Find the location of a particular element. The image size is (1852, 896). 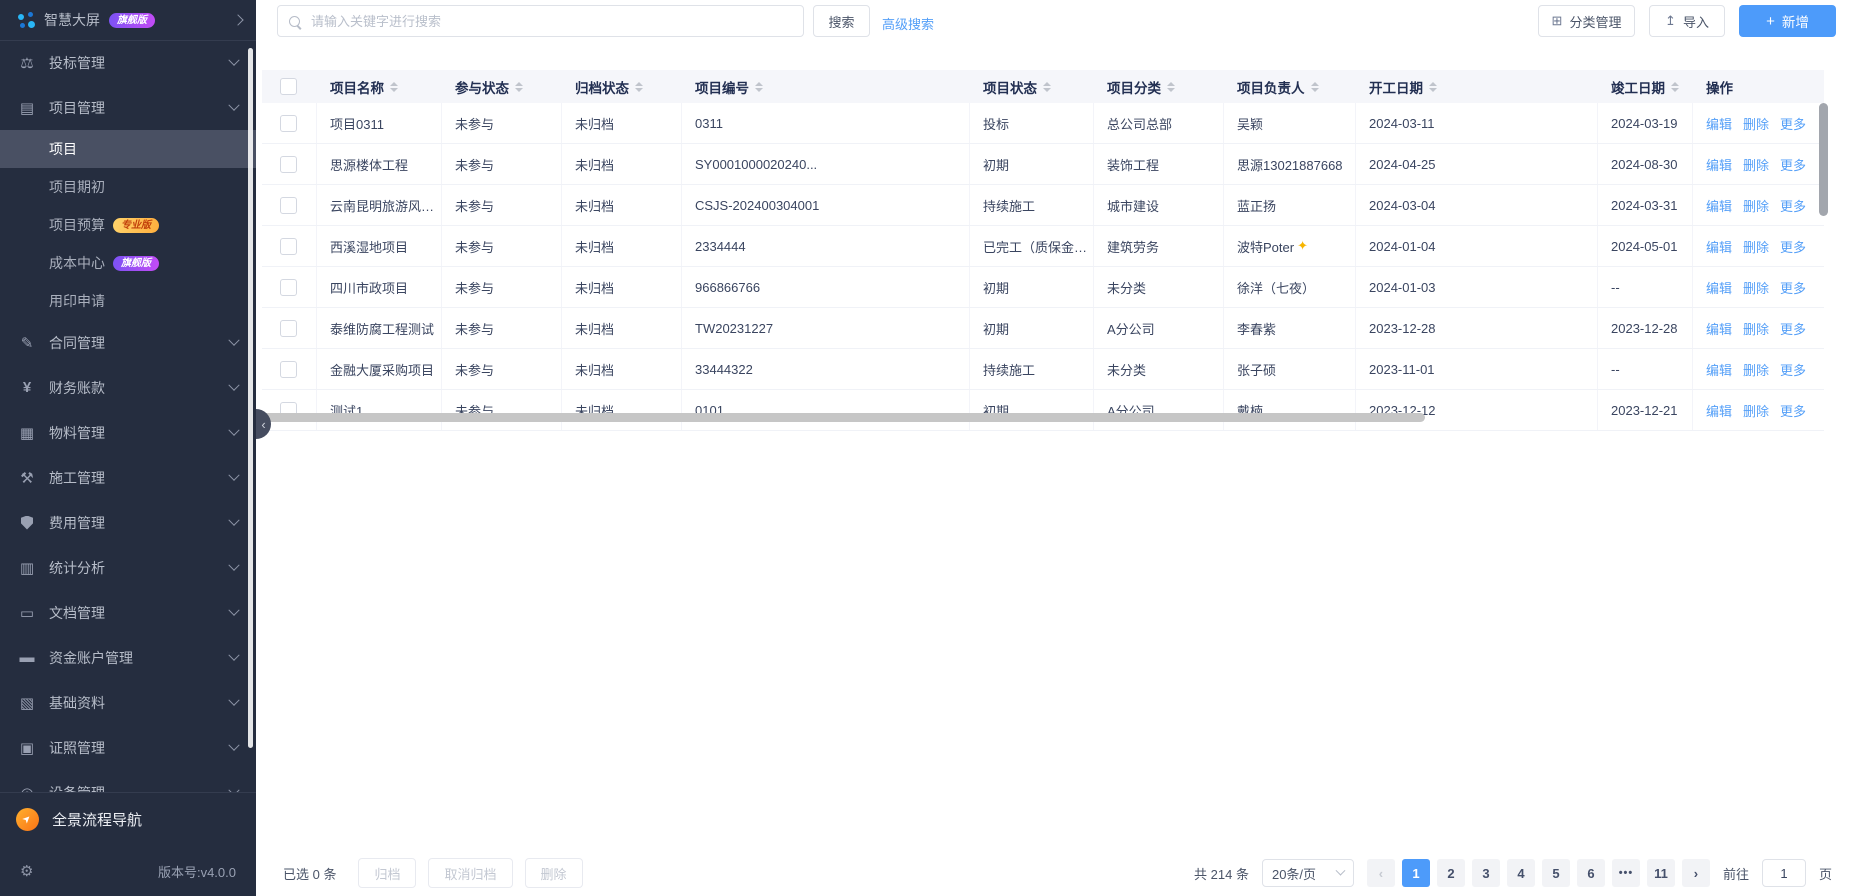

search-button: 搜索 is located at coordinates (841, 21).